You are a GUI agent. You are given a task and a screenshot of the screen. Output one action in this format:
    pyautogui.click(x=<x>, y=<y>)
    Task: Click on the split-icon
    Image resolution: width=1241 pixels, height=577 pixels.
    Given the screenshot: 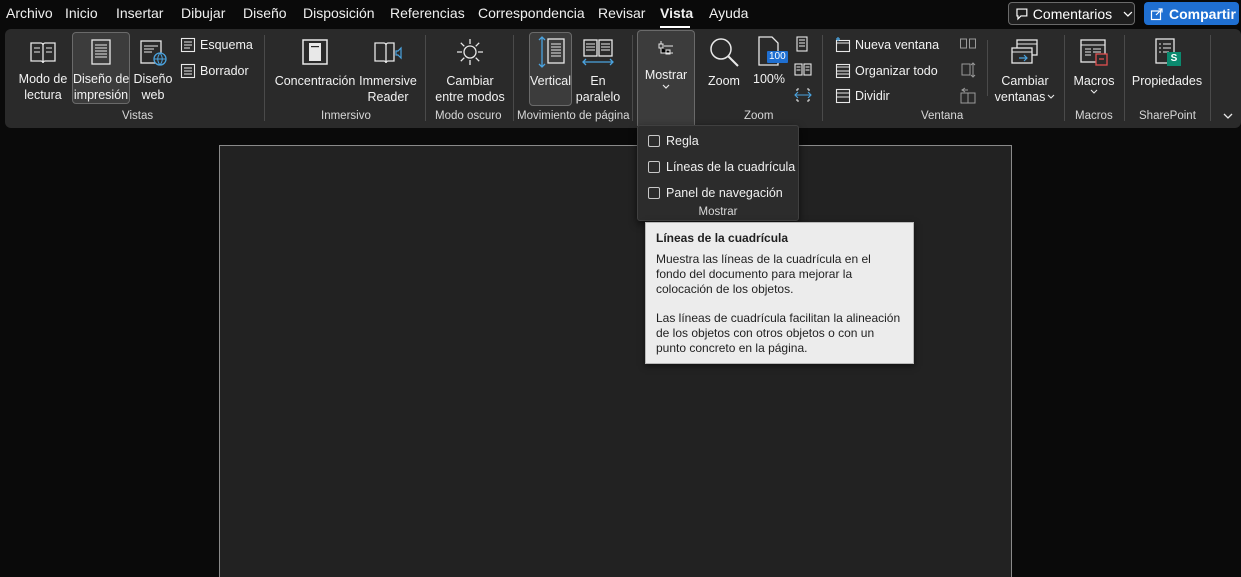 What is the action you would take?
    pyautogui.click(x=843, y=96)
    